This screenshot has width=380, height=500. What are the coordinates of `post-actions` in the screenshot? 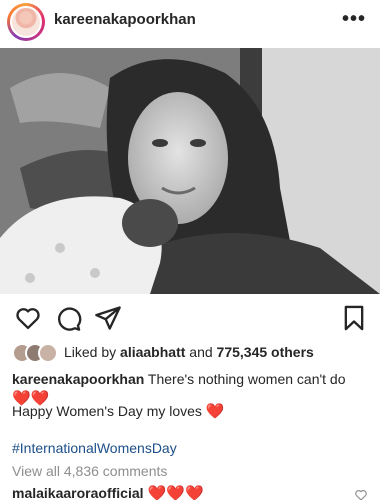 It's located at (190, 318).